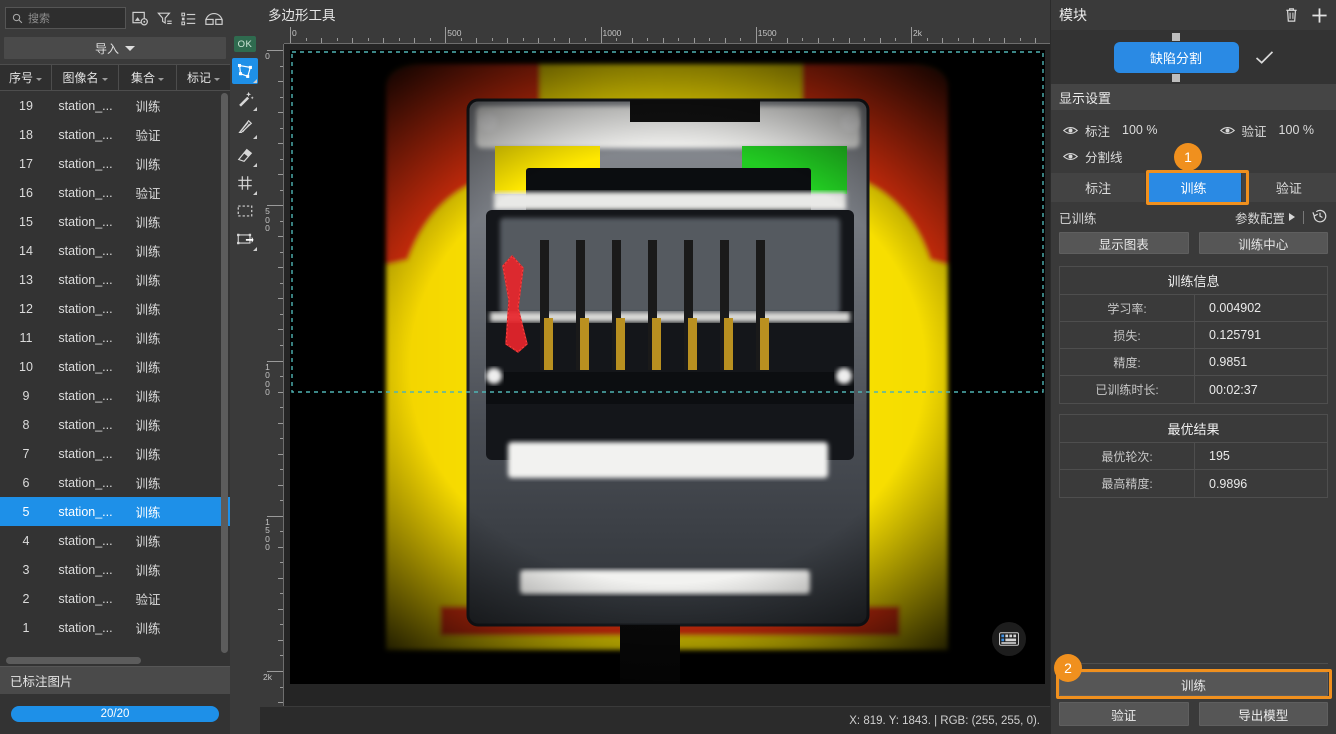 This screenshot has width=1336, height=734. What do you see at coordinates (1099, 187) in the screenshot?
I see `tab-annotation: 标注` at bounding box center [1099, 187].